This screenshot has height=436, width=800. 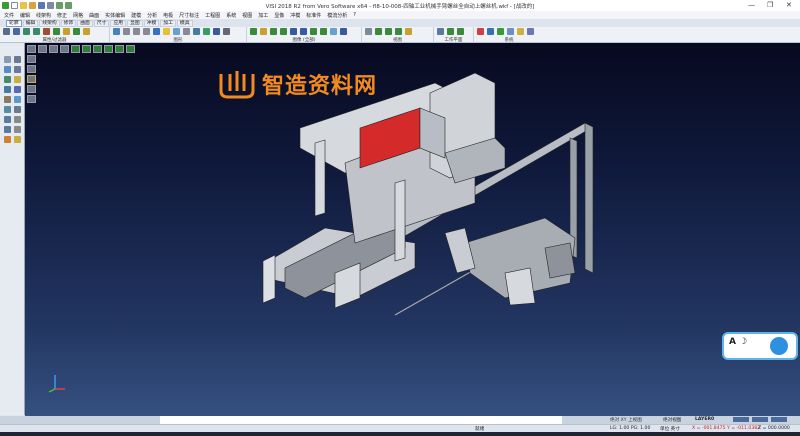 I want to click on menu-drawing: 工程图, so click(x=212, y=15).